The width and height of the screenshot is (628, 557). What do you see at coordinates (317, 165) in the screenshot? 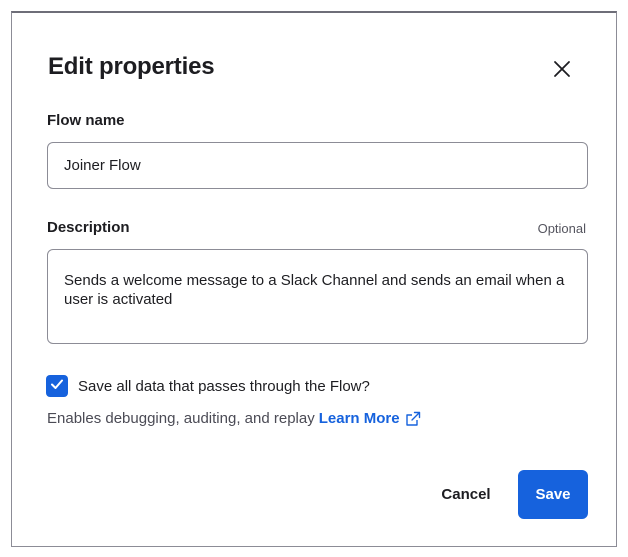
I see `flow-name-input: Joiner Flow` at bounding box center [317, 165].